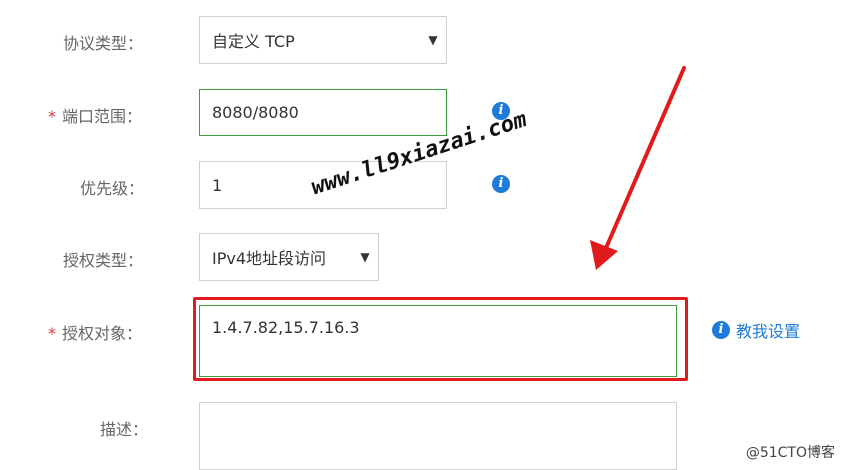 This screenshot has height=470, width=845. I want to click on corner-mark: @51CTO博客, so click(790, 453).